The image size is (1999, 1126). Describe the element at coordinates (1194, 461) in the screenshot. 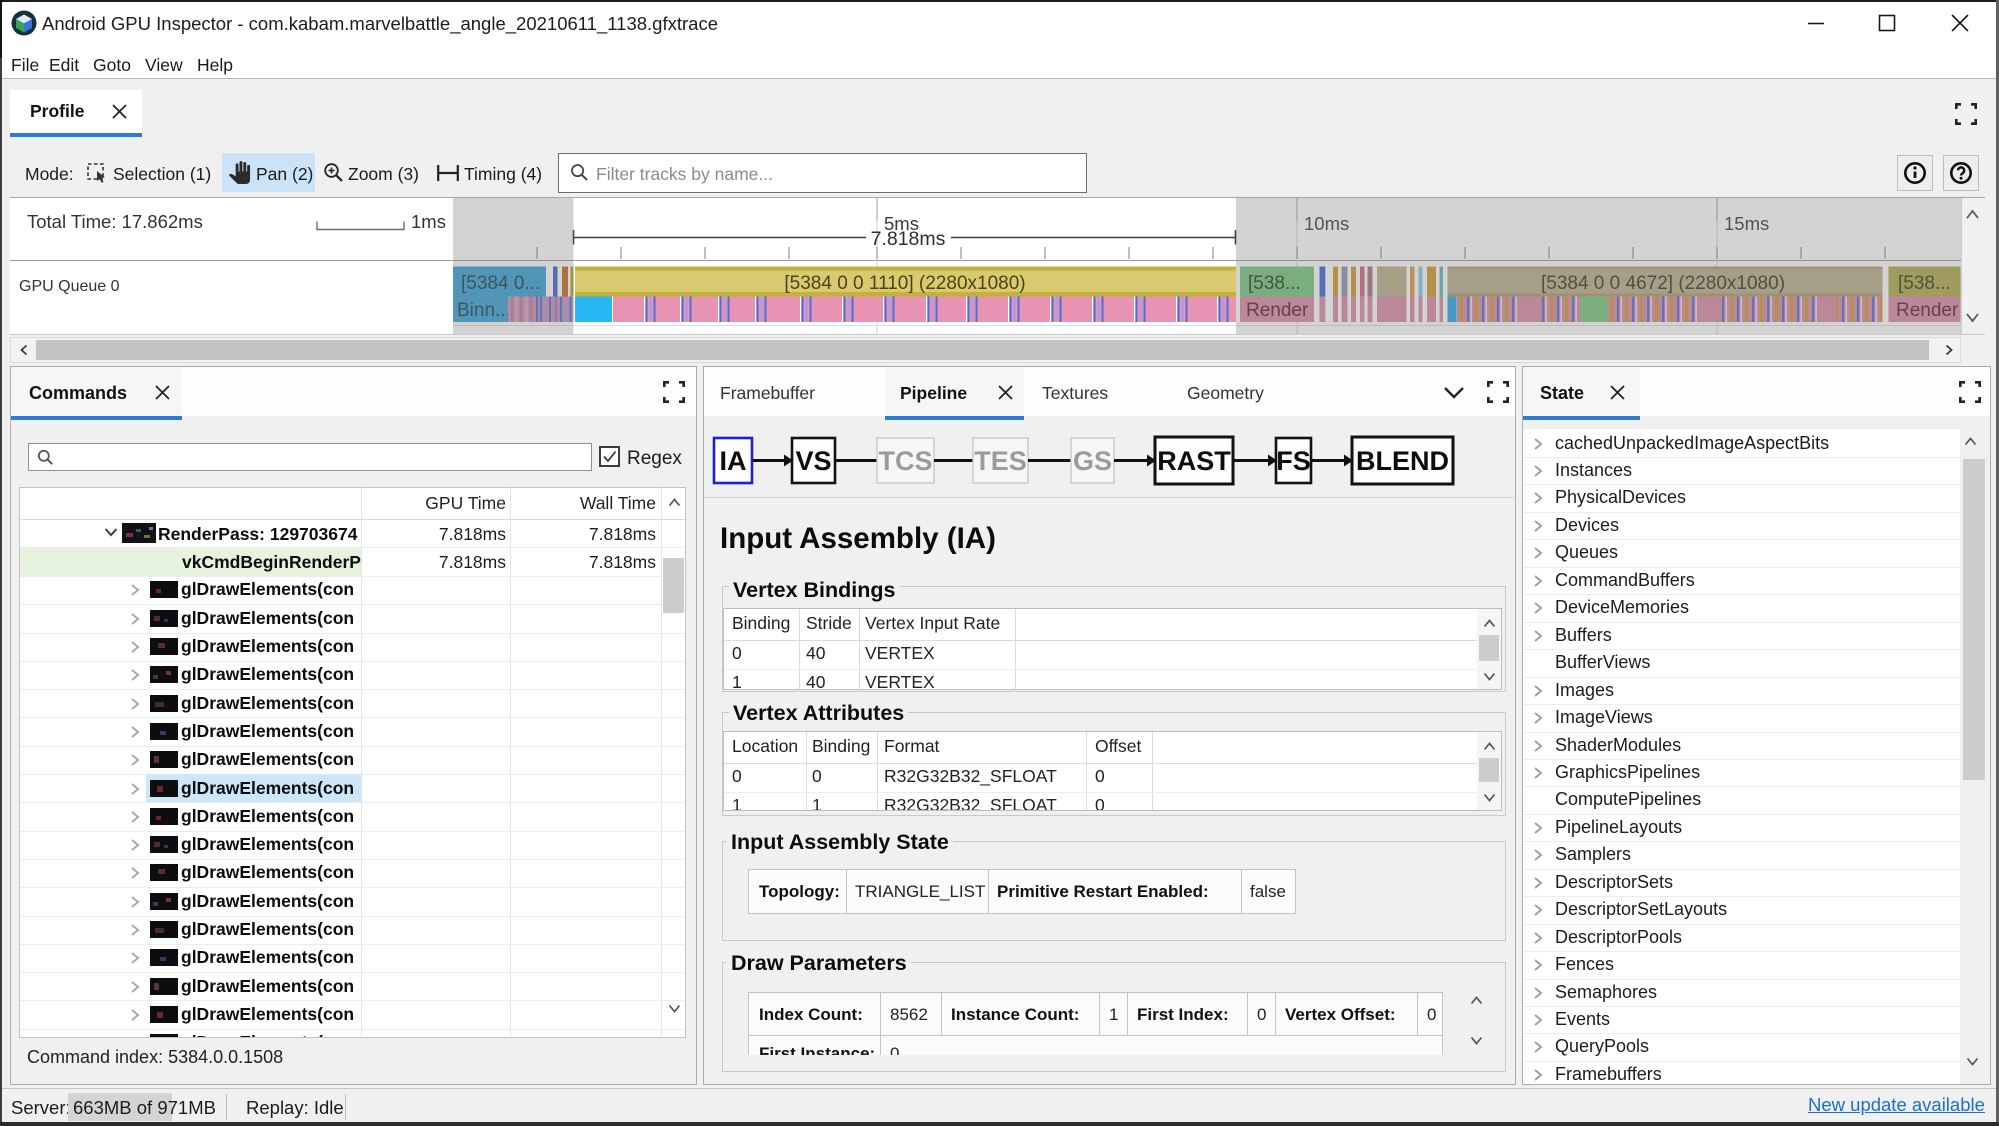

I see `svg-text: RAST` at that location.